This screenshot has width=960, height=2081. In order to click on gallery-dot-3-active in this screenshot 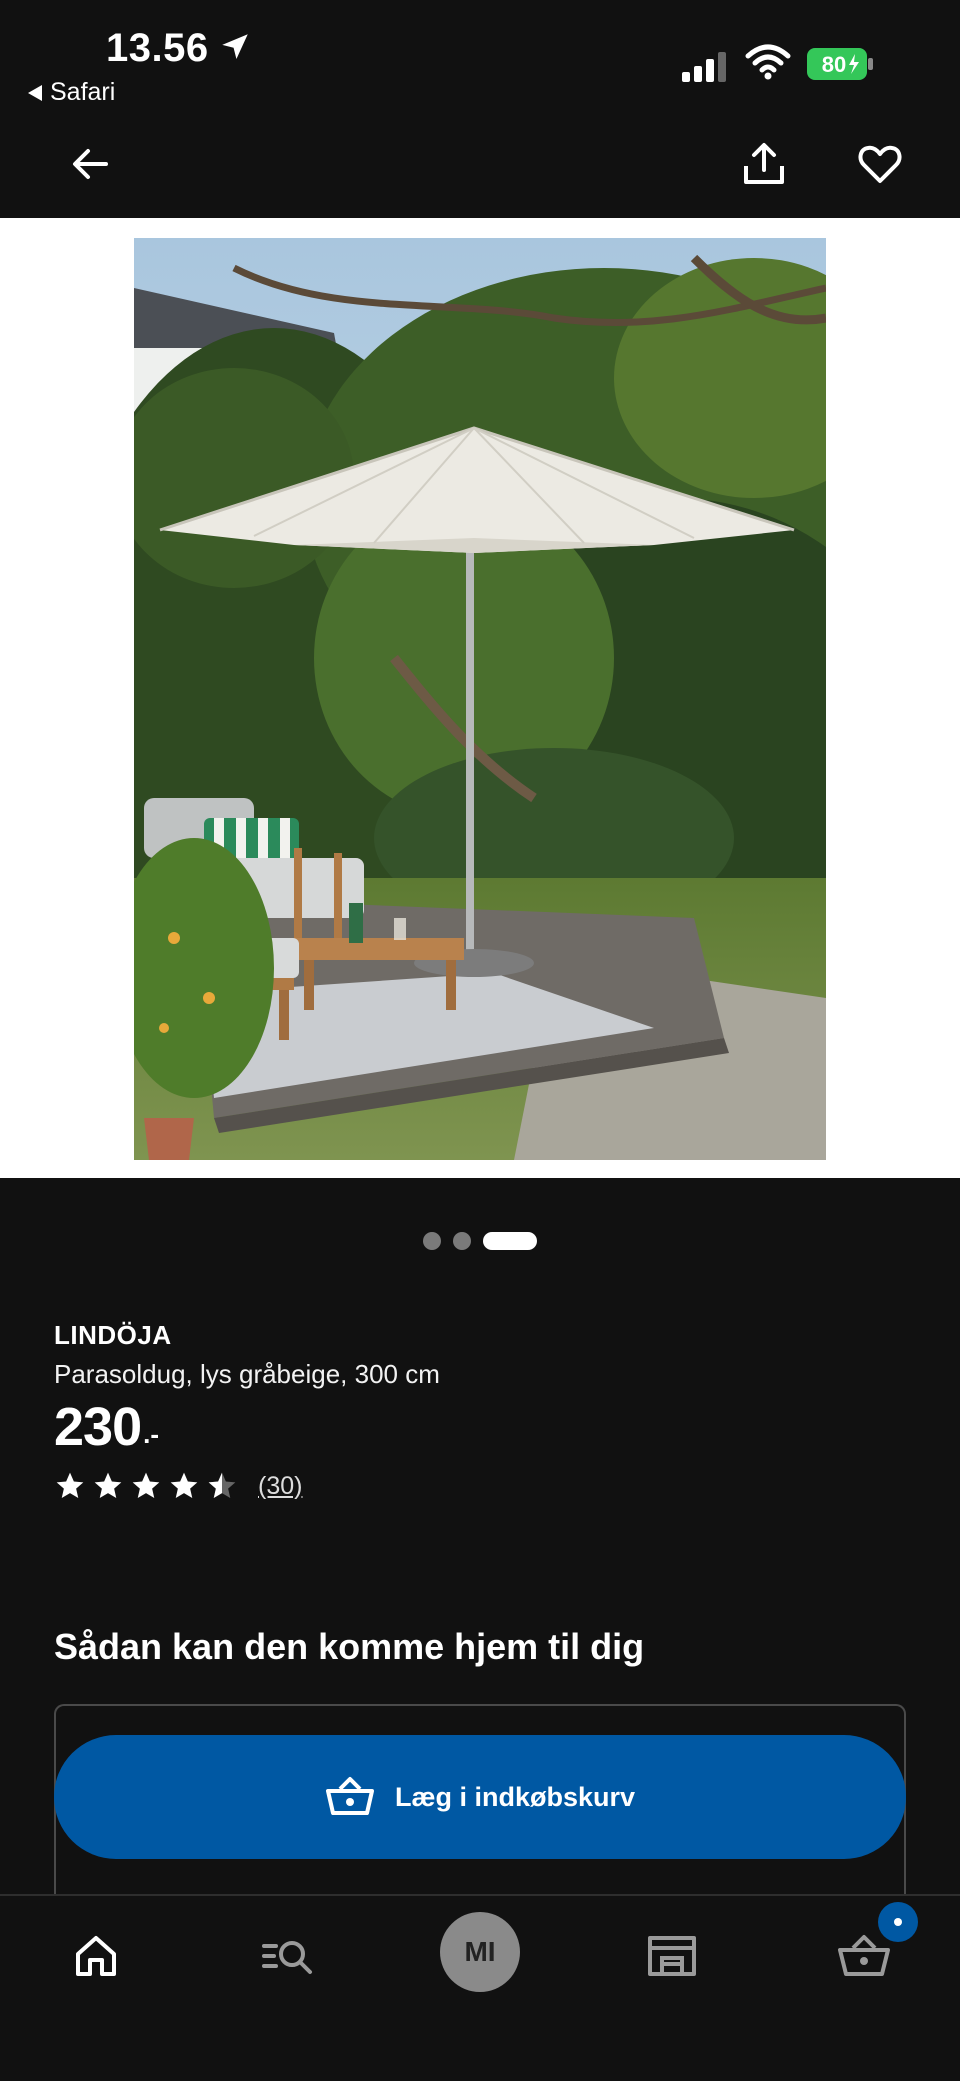, I will do `click(510, 1241)`.